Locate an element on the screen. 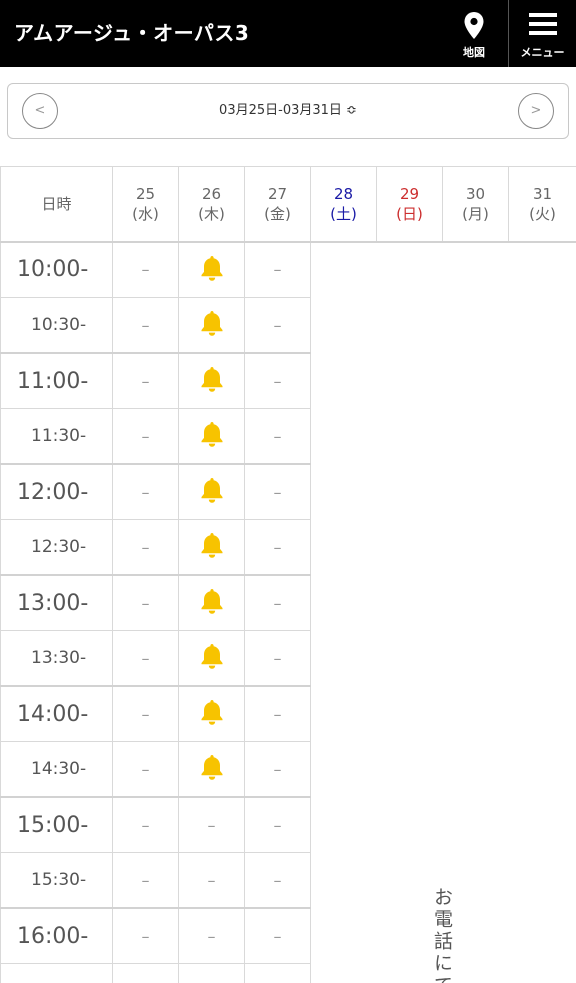  map-pin-icon is located at coordinates (474, 25).